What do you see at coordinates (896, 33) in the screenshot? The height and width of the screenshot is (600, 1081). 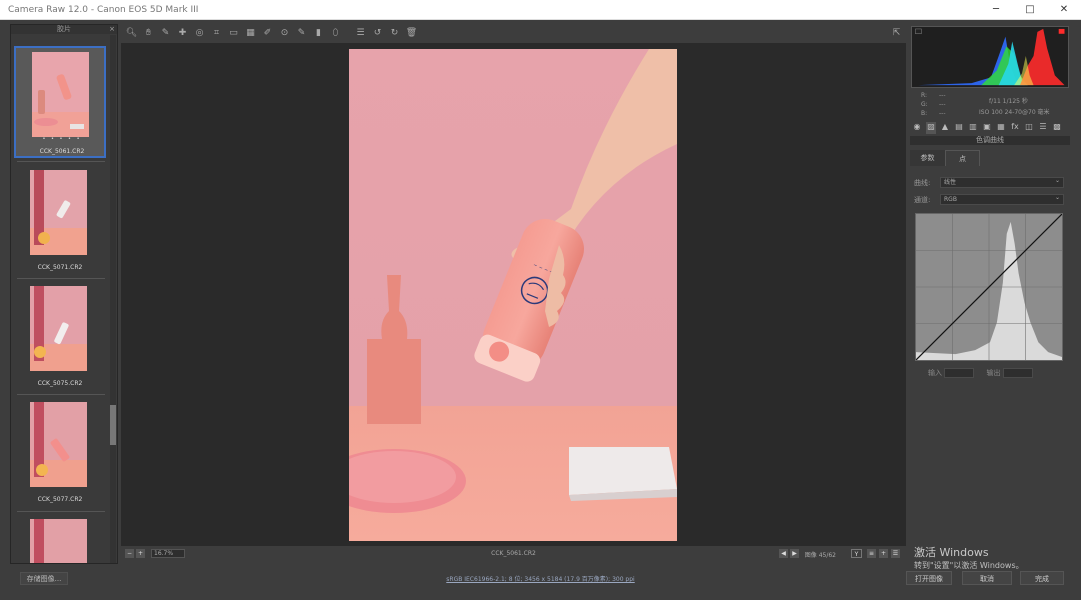 I see `fullscreen-icon: ⇱` at bounding box center [896, 33].